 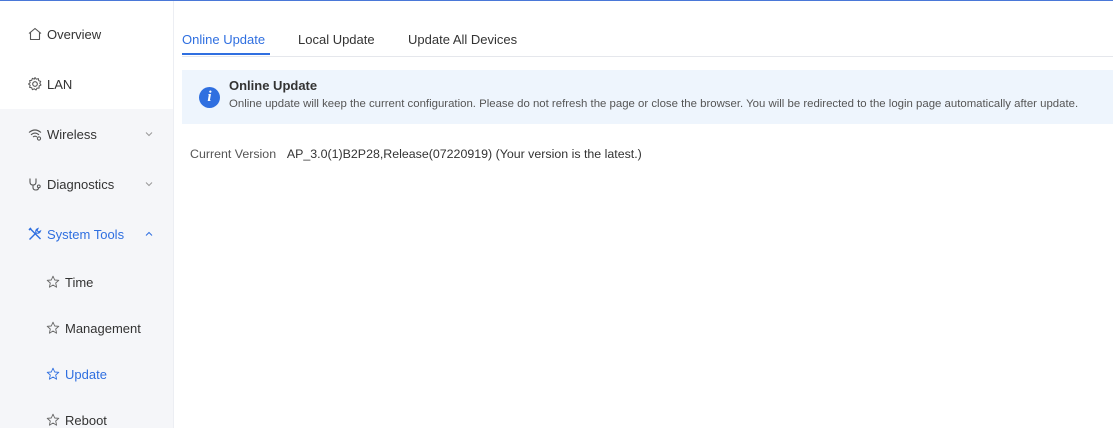 I want to click on sidebar-item-label: Diagnostics, so click(x=81, y=184).